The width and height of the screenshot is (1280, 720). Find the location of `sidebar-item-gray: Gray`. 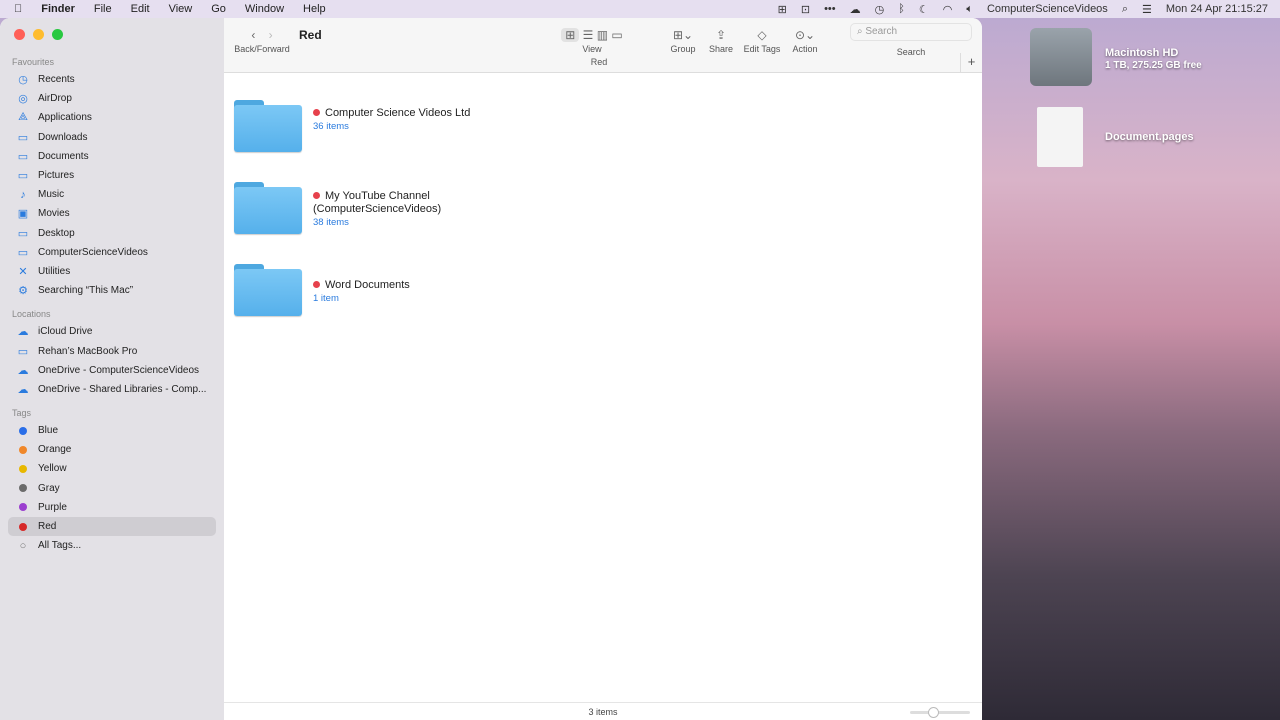

sidebar-item-gray: Gray is located at coordinates (112, 488).